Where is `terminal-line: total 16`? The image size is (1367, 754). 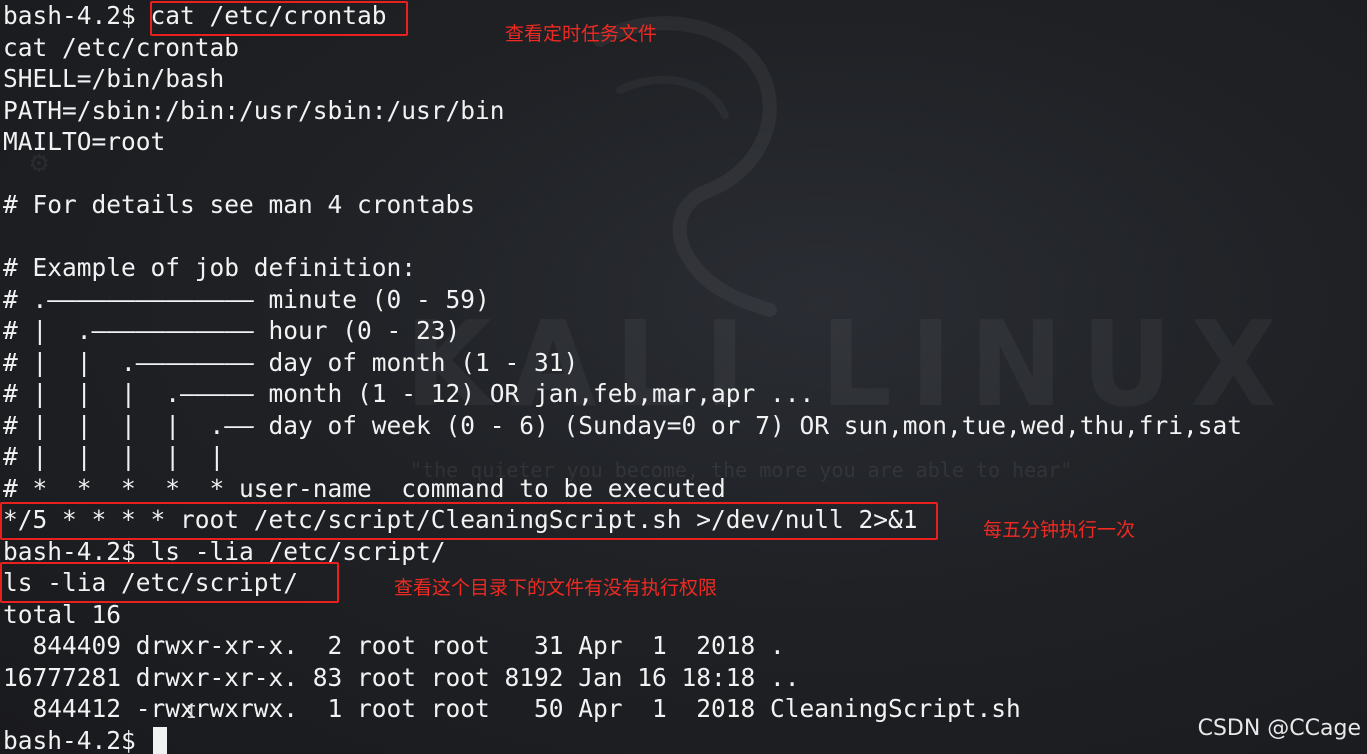 terminal-line: total 16 is located at coordinates (62, 614).